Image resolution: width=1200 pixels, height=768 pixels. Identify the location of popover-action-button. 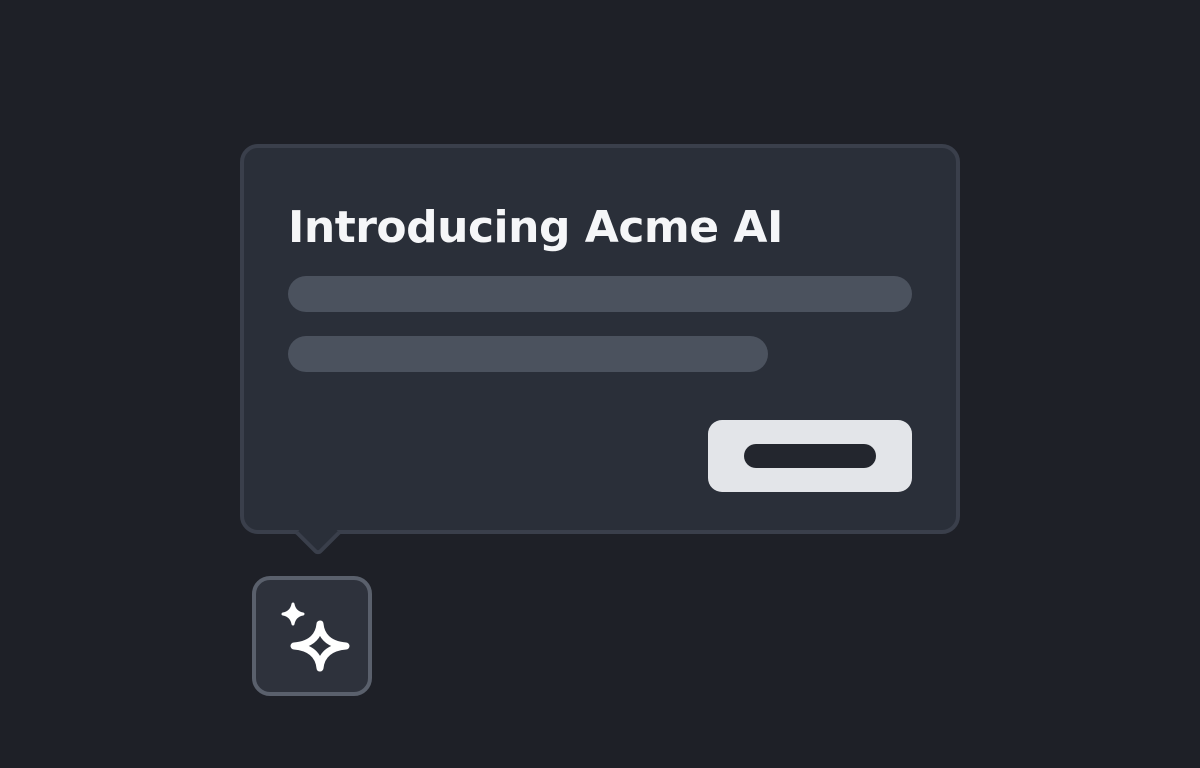
(810, 456).